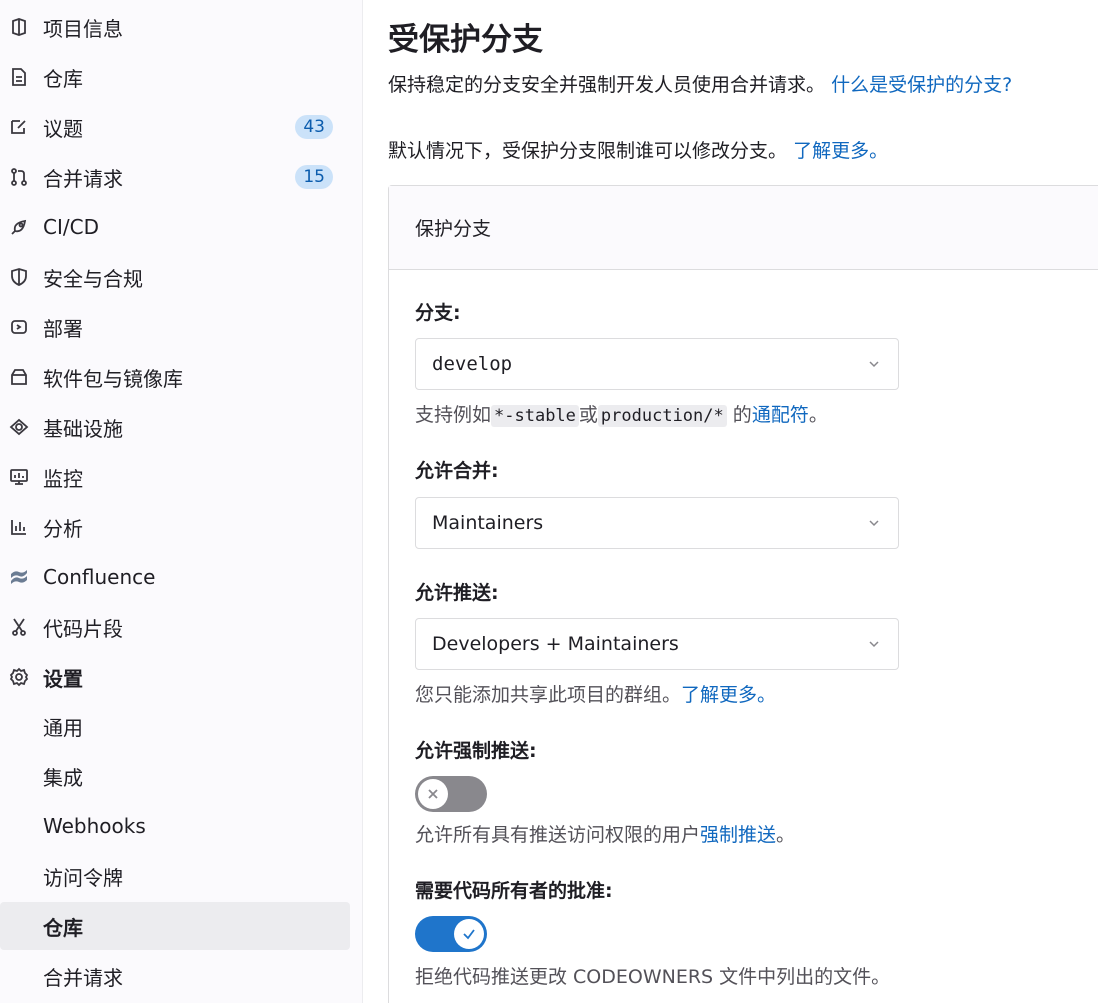 The width and height of the screenshot is (1098, 1003). I want to click on default-description: 默认情况下，受保护分支限制谁可以修改分支。 了解更多。, so click(638, 149).